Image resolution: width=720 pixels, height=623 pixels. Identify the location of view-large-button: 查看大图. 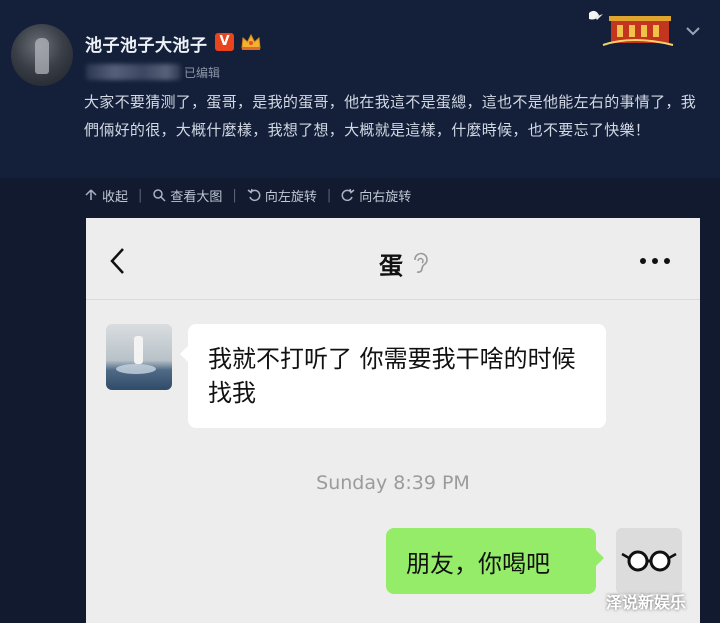
(187, 195).